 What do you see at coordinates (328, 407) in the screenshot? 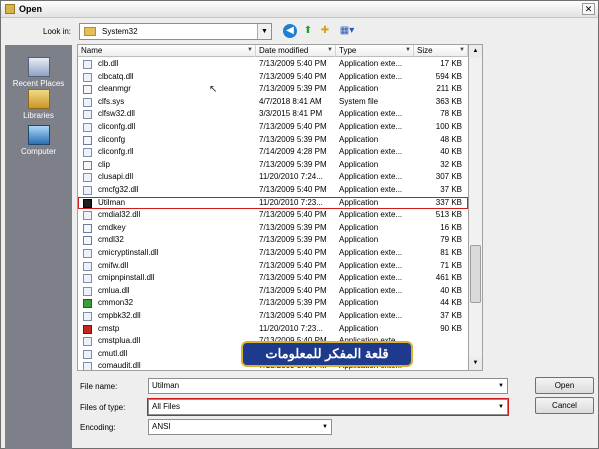
I see `file-type-select: All Files ▼` at bounding box center [328, 407].